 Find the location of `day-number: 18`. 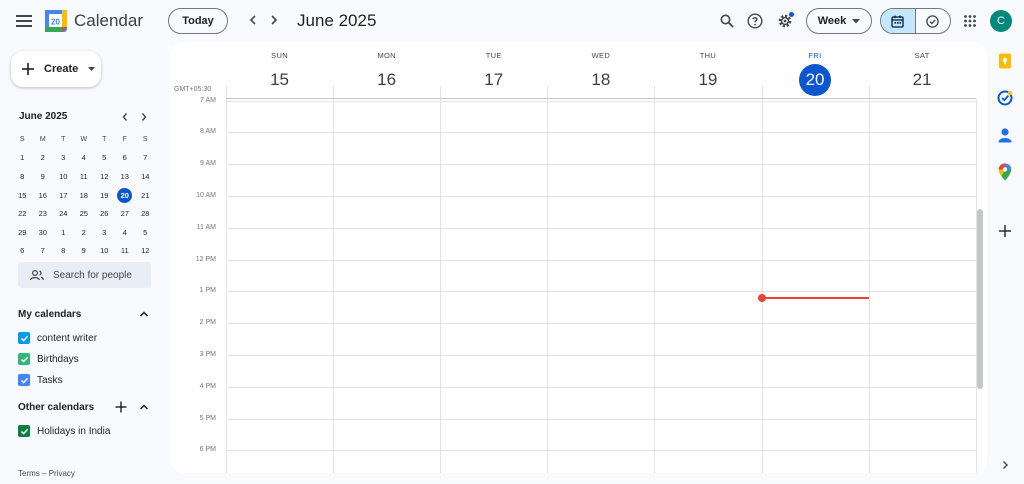

day-number: 18 is located at coordinates (601, 80).